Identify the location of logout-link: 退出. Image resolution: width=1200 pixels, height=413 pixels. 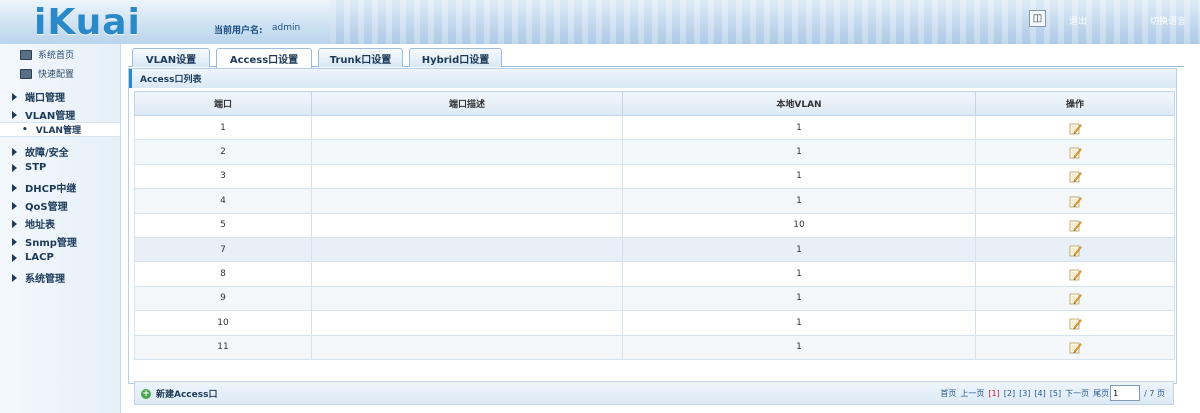
(1078, 20).